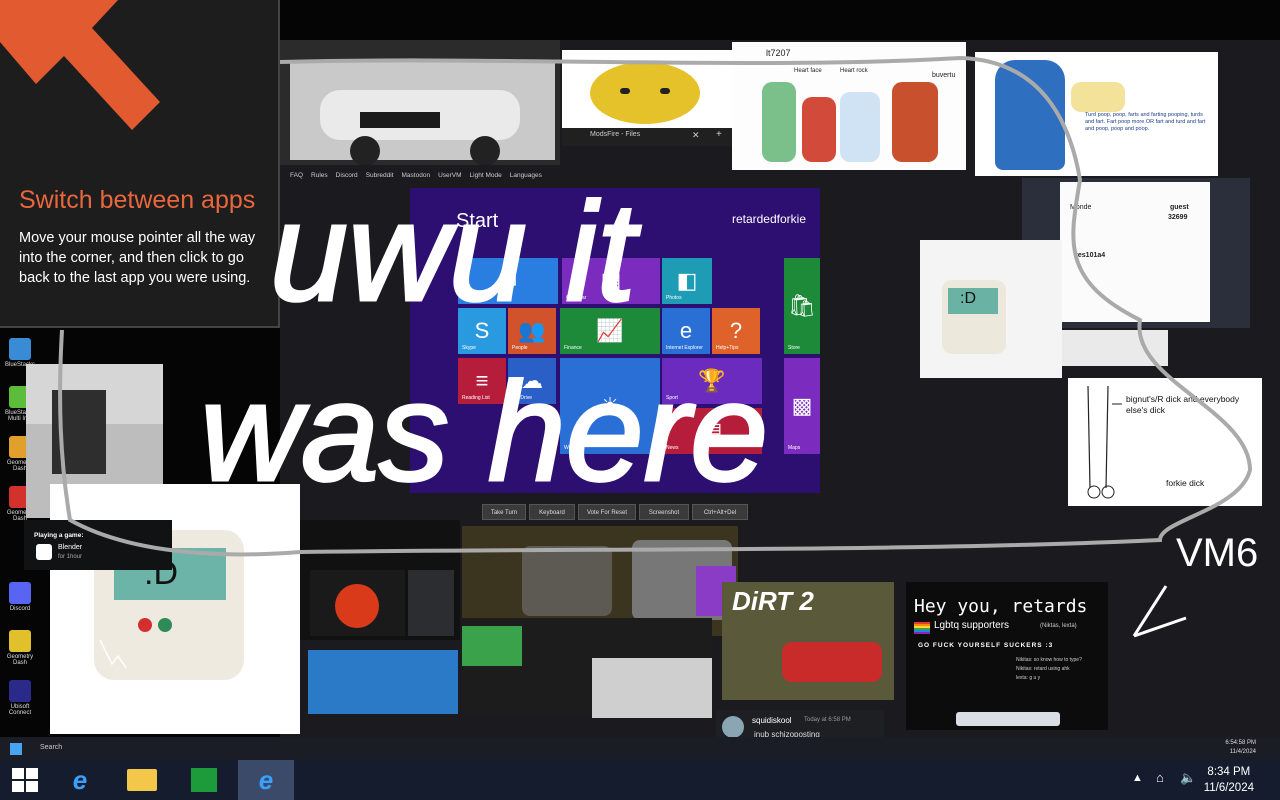 This screenshot has height=800, width=1280. What do you see at coordinates (486, 175) in the screenshot?
I see `nav-item: Light Mode` at bounding box center [486, 175].